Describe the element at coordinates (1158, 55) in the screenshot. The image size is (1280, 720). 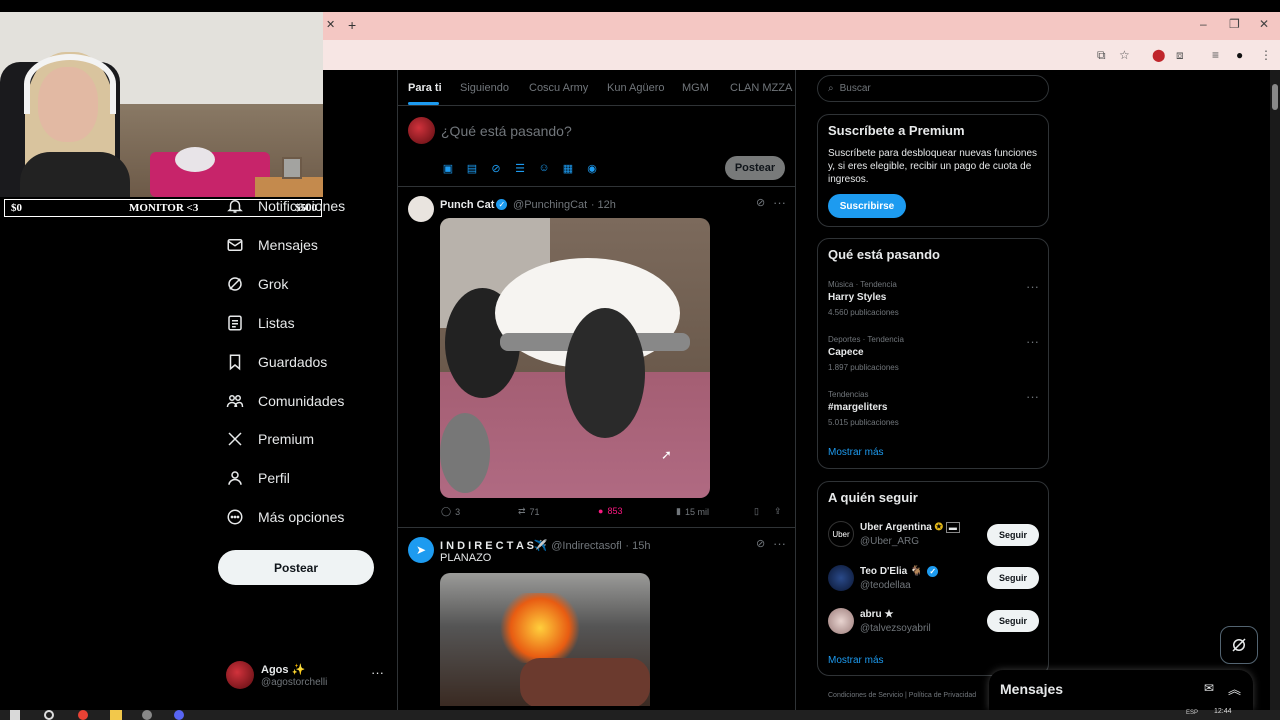
I see `extension-opera-icon: ⬤` at that location.